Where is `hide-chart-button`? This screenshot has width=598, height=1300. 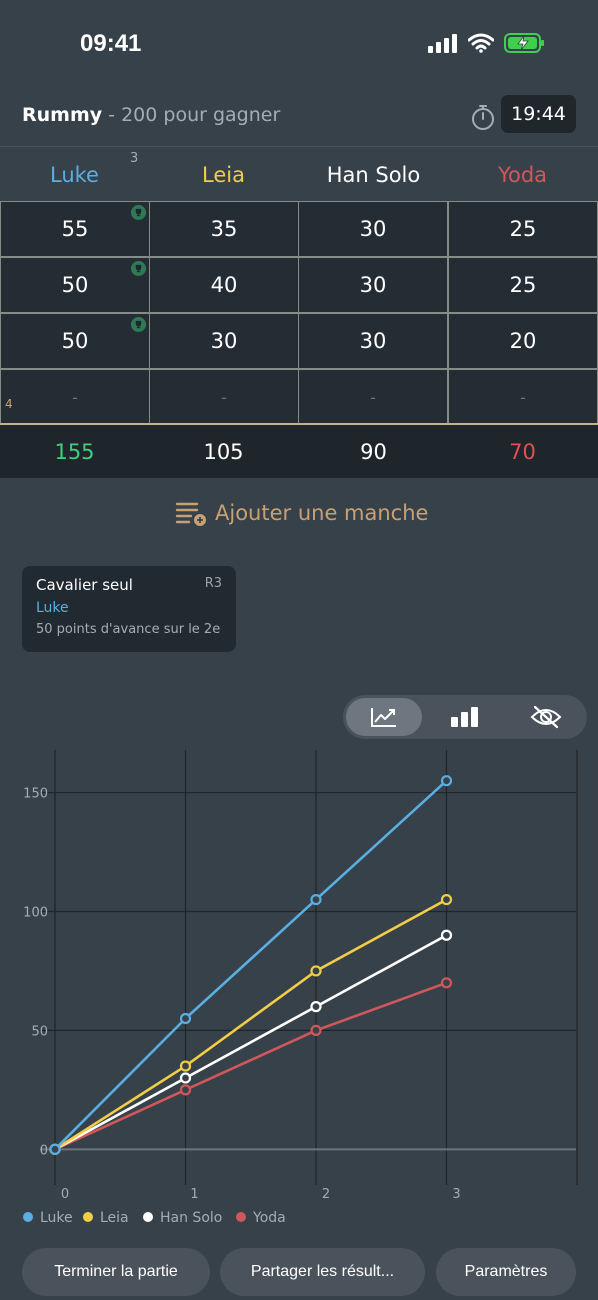 hide-chart-button is located at coordinates (546, 717).